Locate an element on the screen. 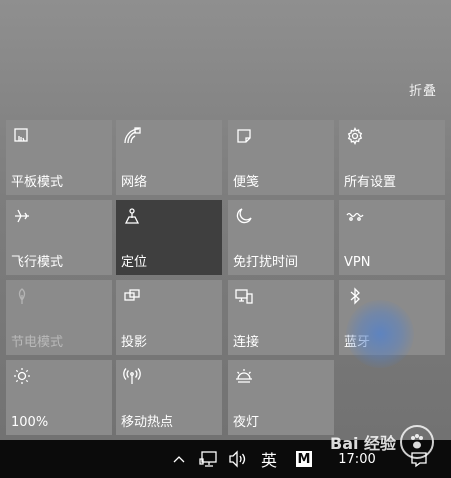 The width and height of the screenshot is (451, 478). tile-brightness: 100% is located at coordinates (59, 397).